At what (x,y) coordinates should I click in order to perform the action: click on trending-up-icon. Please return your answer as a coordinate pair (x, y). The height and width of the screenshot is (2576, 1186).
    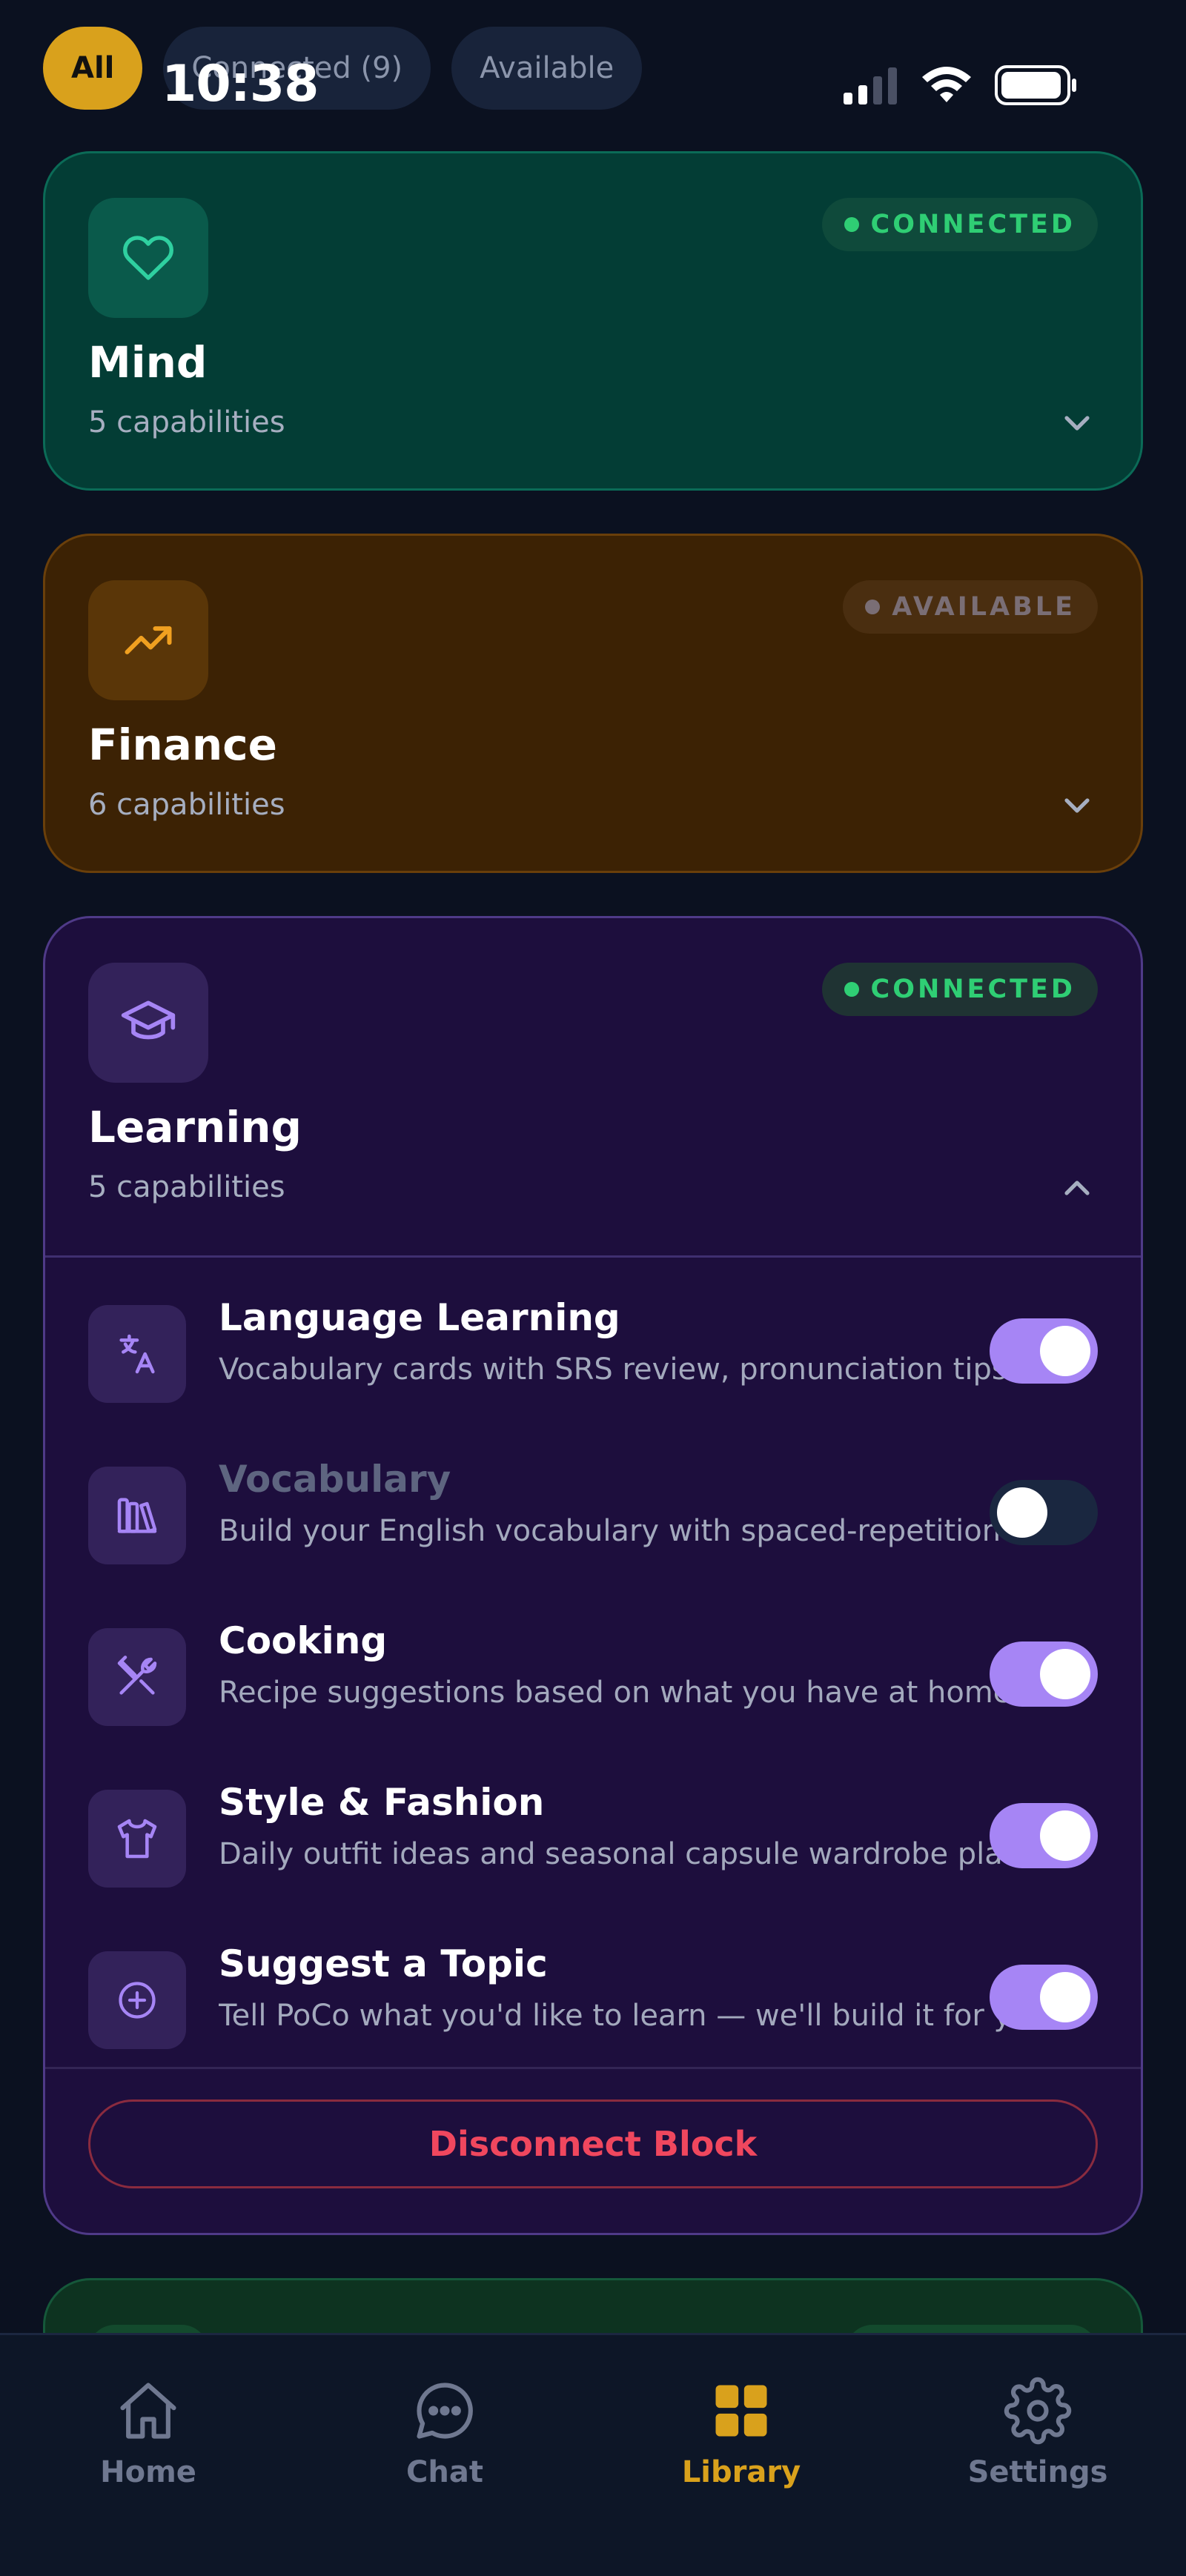
    Looking at the image, I should click on (148, 640).